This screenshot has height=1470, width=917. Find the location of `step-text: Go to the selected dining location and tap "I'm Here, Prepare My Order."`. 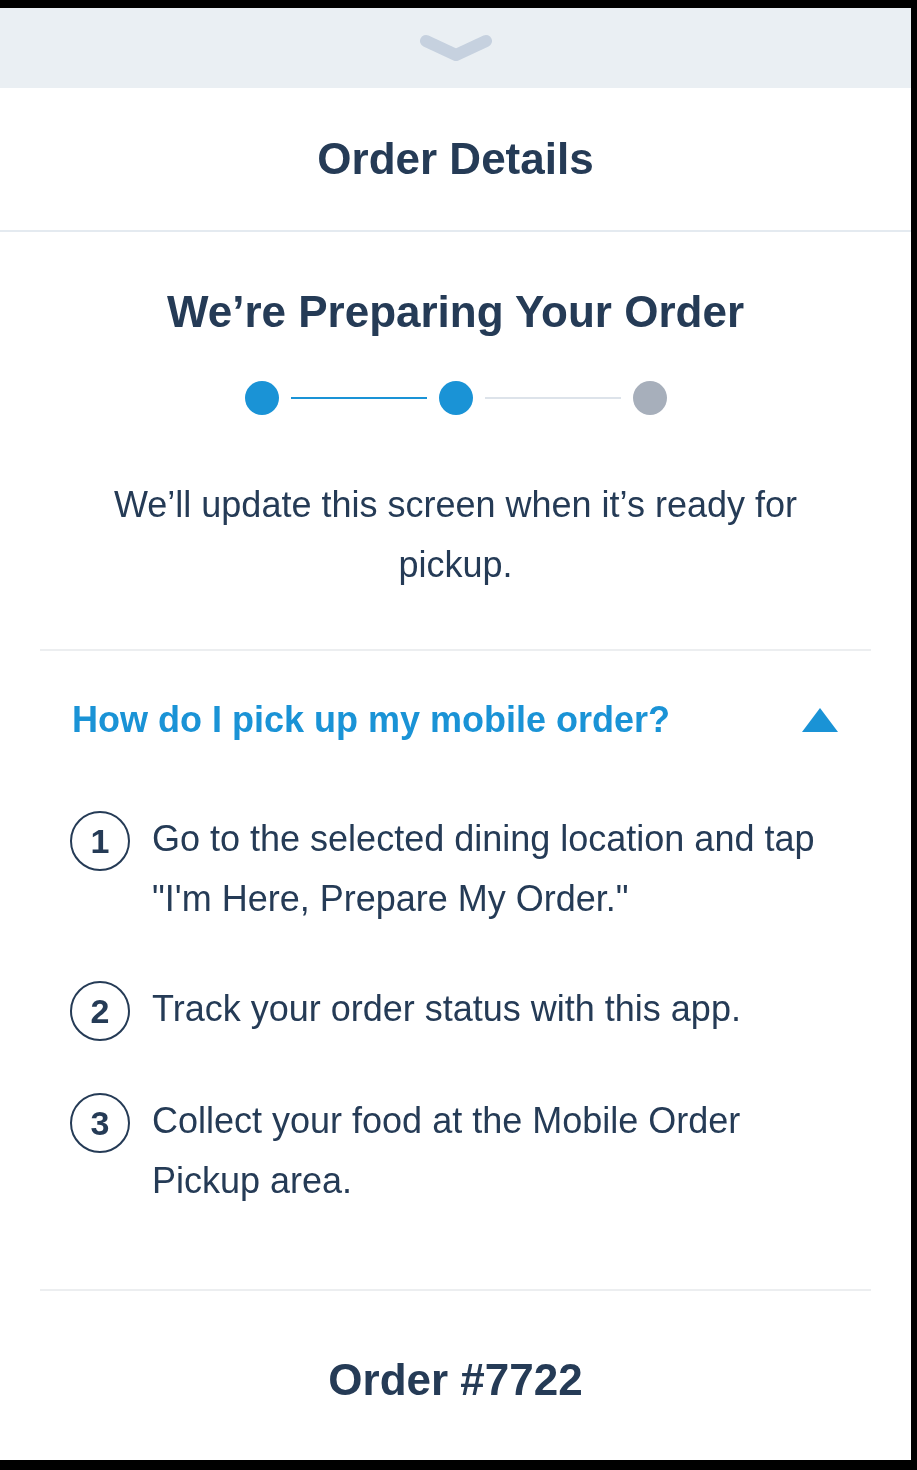

step-text: Go to the selected dining location and tap "I'm Here, Prepare My Order." is located at coordinates (484, 869).